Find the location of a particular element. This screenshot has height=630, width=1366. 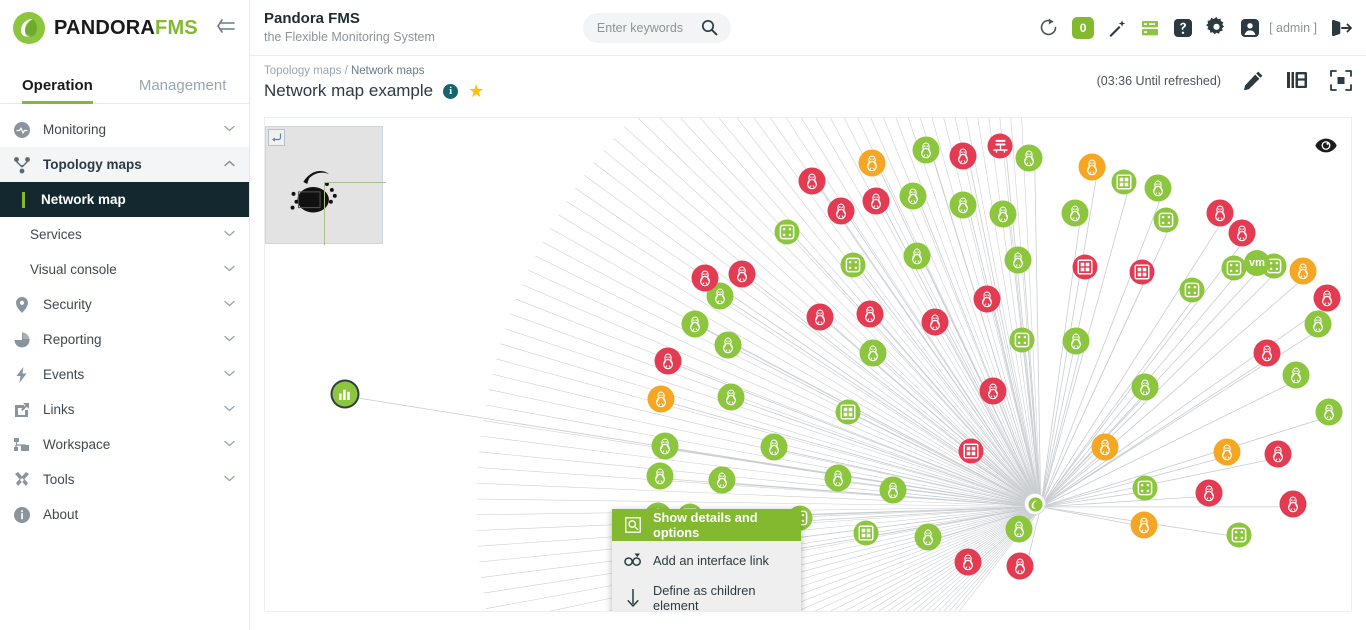

sidebar-item-reporting: Reporting is located at coordinates (124, 339).